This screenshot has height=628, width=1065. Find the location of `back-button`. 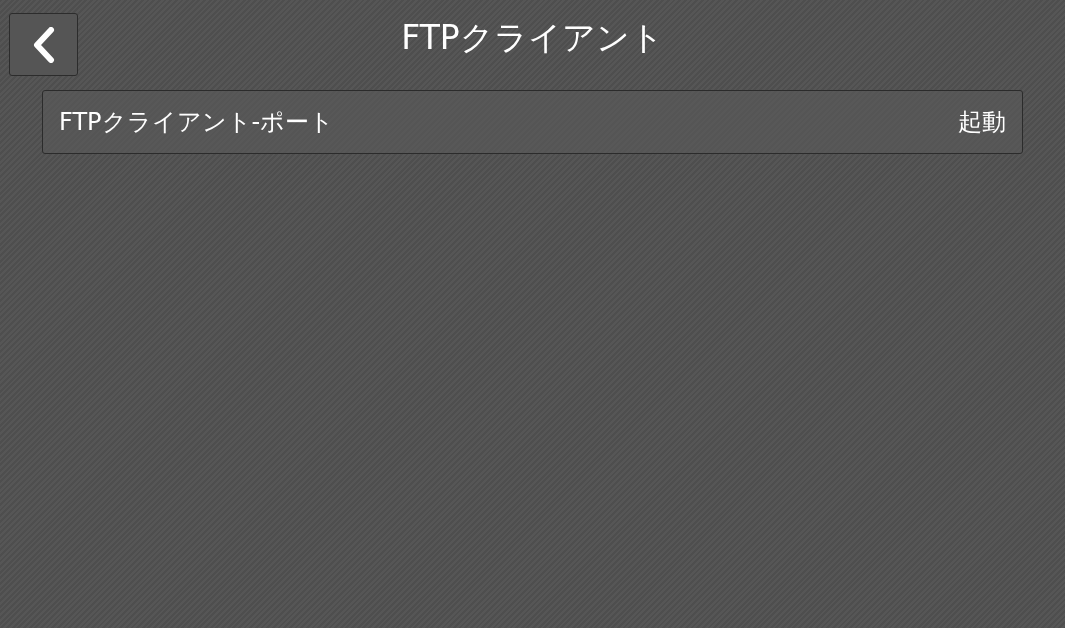

back-button is located at coordinates (43, 44).